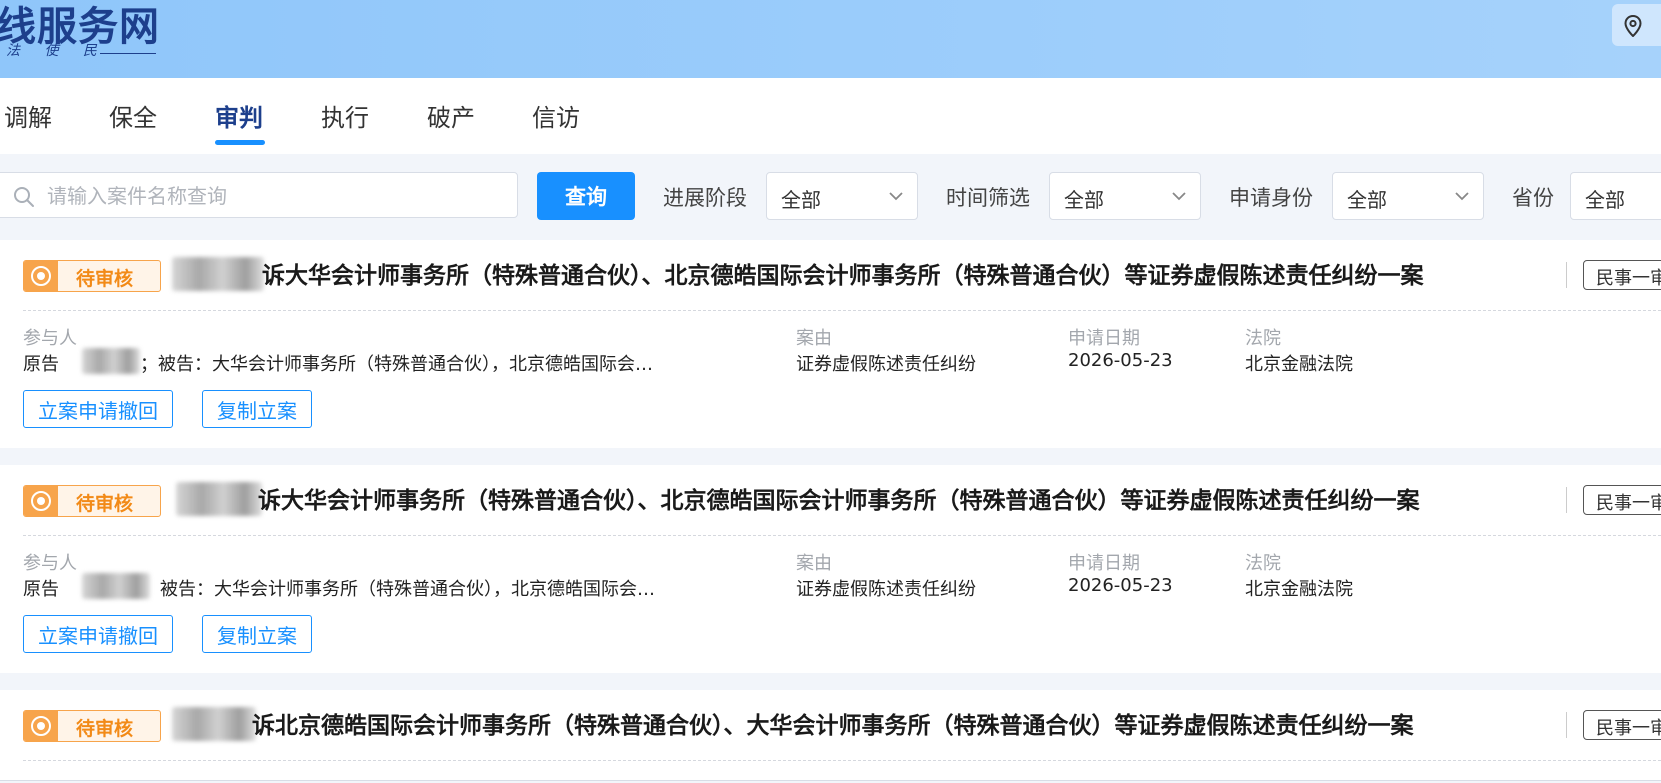 Image resolution: width=1661 pixels, height=783 pixels. I want to click on progress-filter-label: 进展阶段, so click(705, 198).